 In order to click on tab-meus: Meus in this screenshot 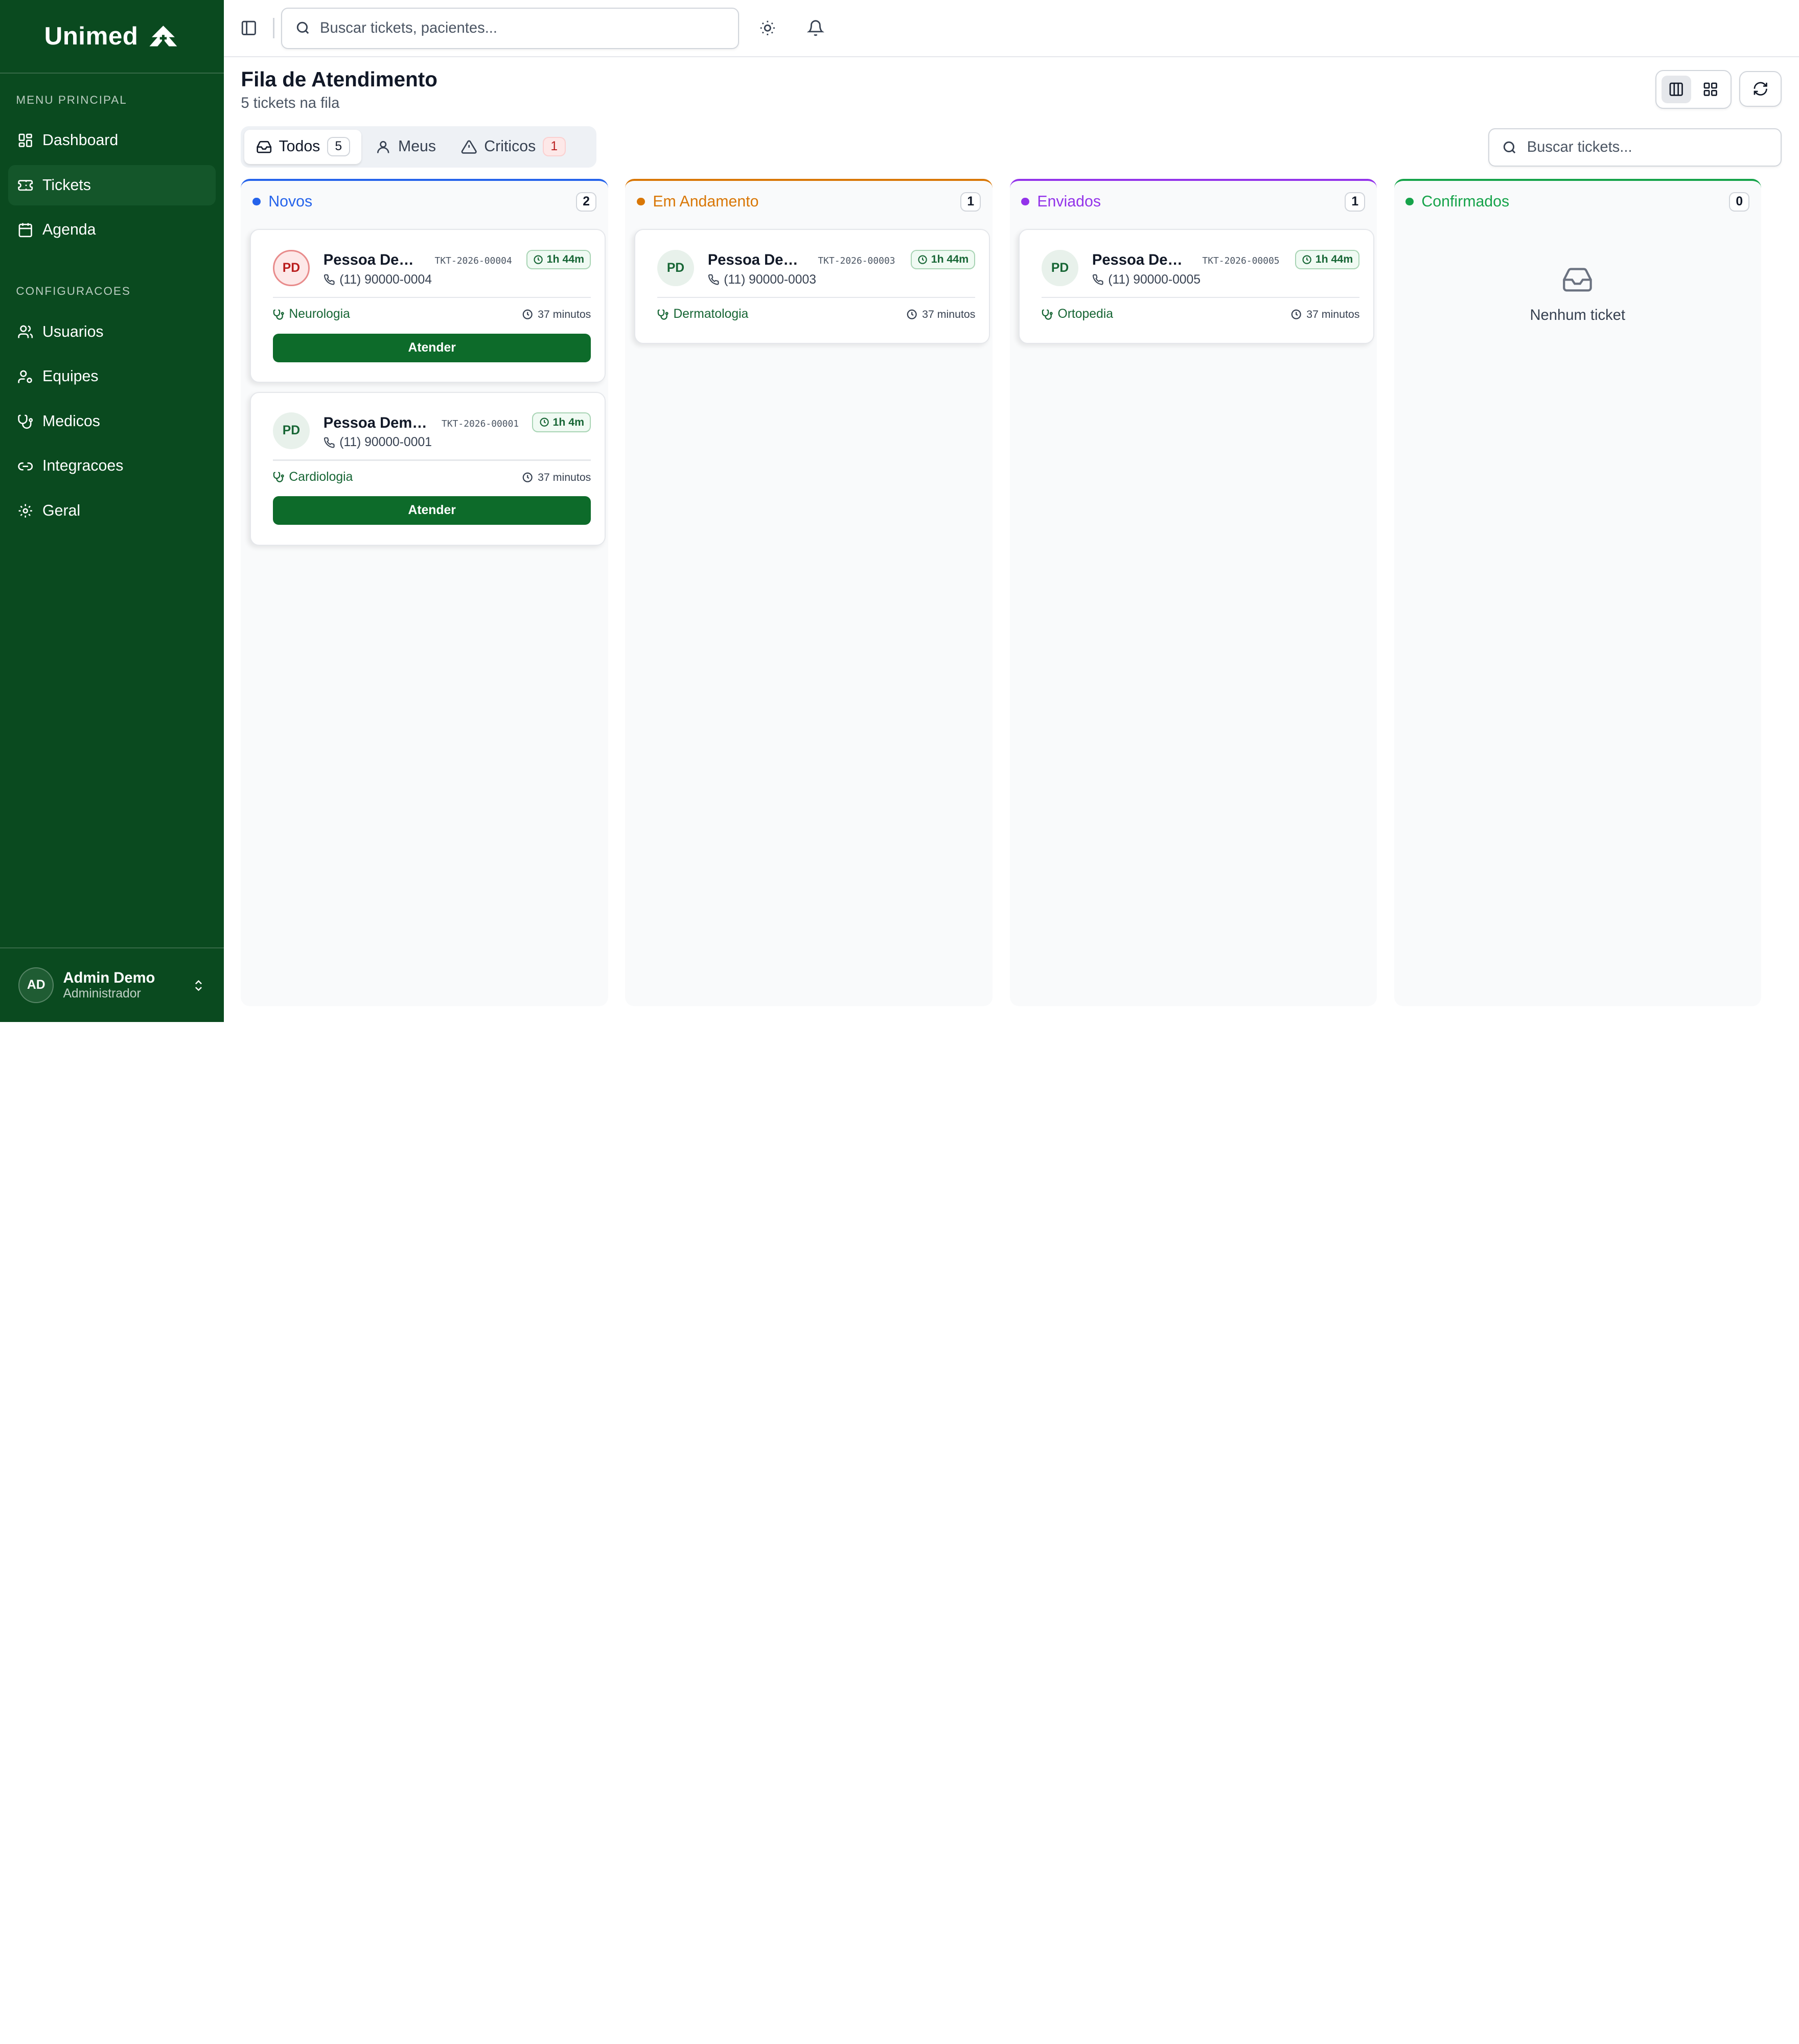, I will do `click(406, 147)`.